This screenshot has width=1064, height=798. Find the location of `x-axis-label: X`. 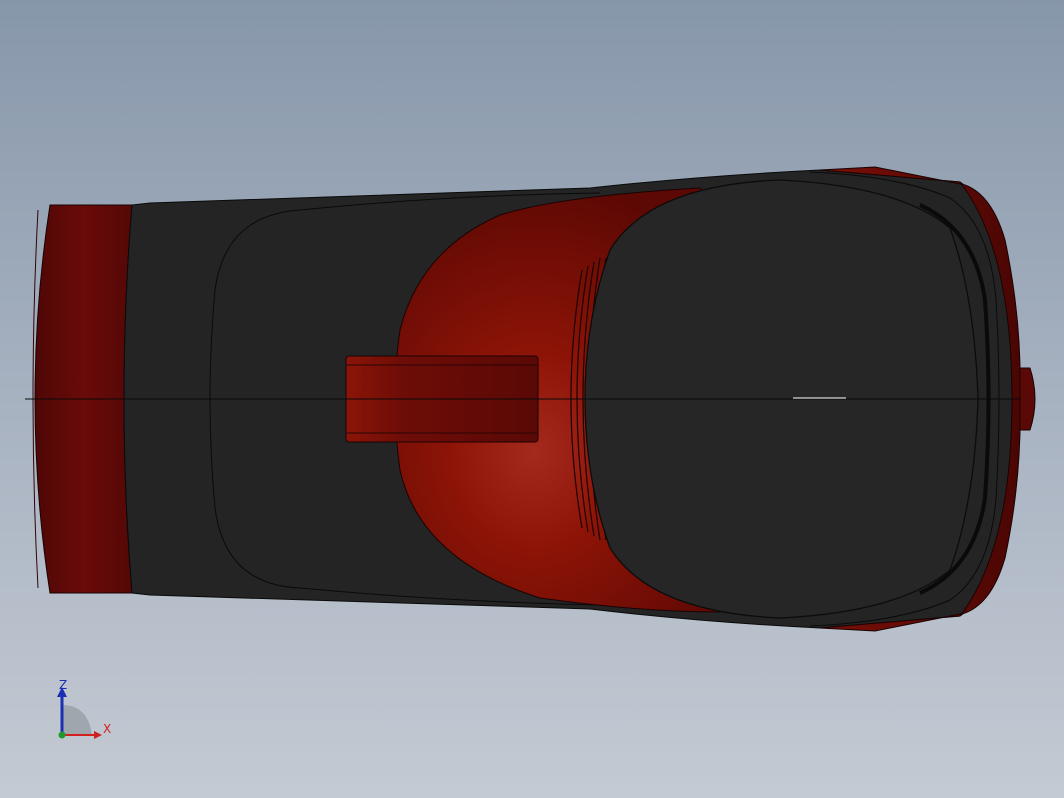

x-axis-label: X is located at coordinates (107, 729).